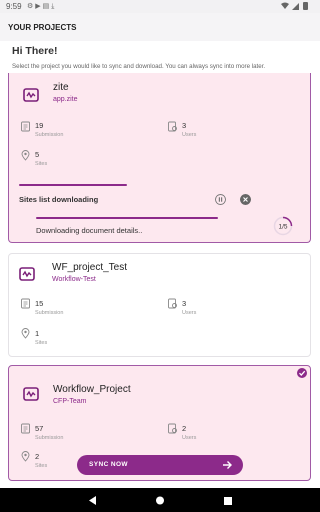 Image resolution: width=320 pixels, height=512 pixels. What do you see at coordinates (39, 125) in the screenshot?
I see `submission-count: 19` at bounding box center [39, 125].